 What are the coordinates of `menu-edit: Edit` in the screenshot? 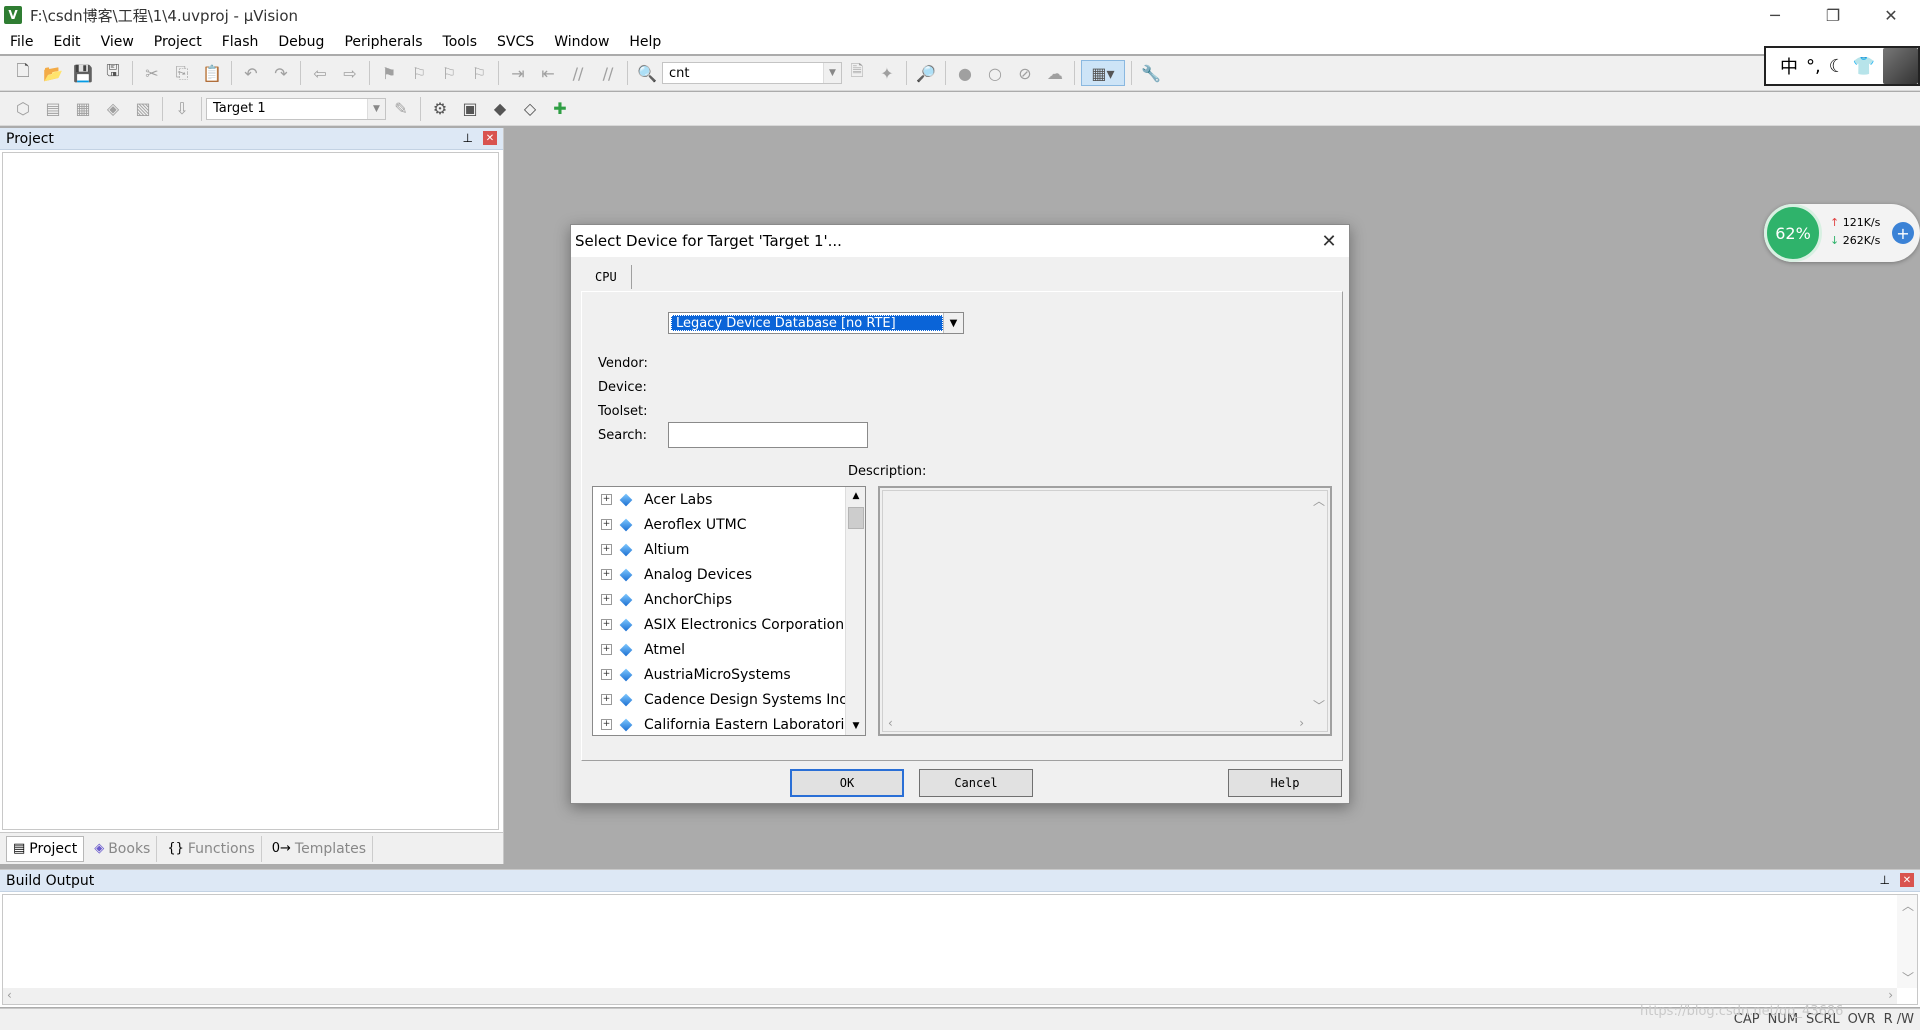 It's located at (66, 42).